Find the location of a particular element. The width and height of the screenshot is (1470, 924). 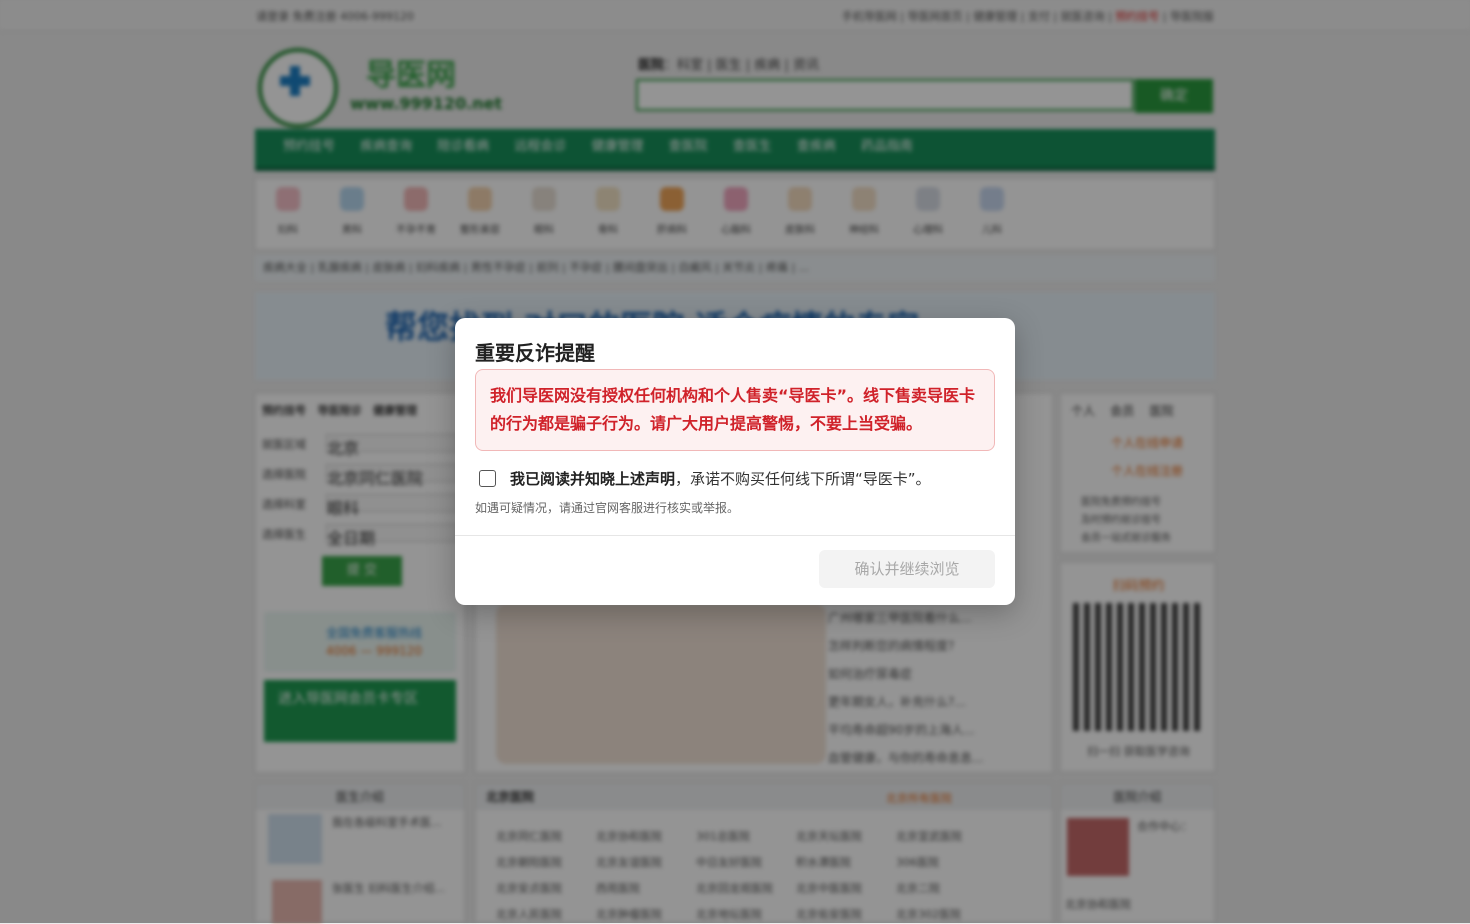

agree-statement: 我已阅读并知晓上述声明 is located at coordinates (592, 478).